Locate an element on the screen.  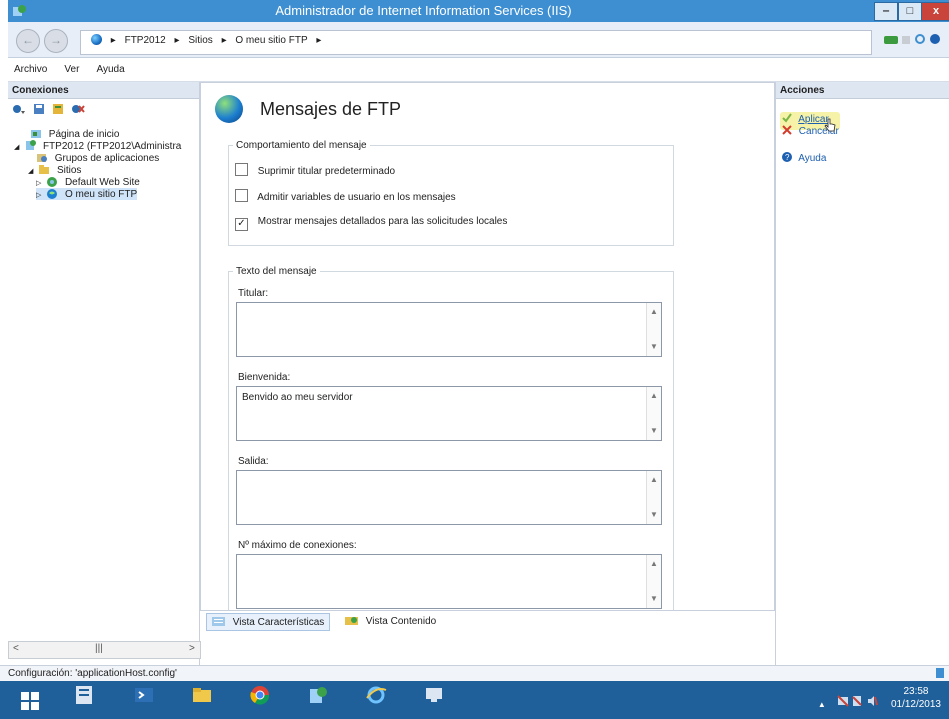
clock-date: 01/12/2013 is located at coordinates (915, 704).